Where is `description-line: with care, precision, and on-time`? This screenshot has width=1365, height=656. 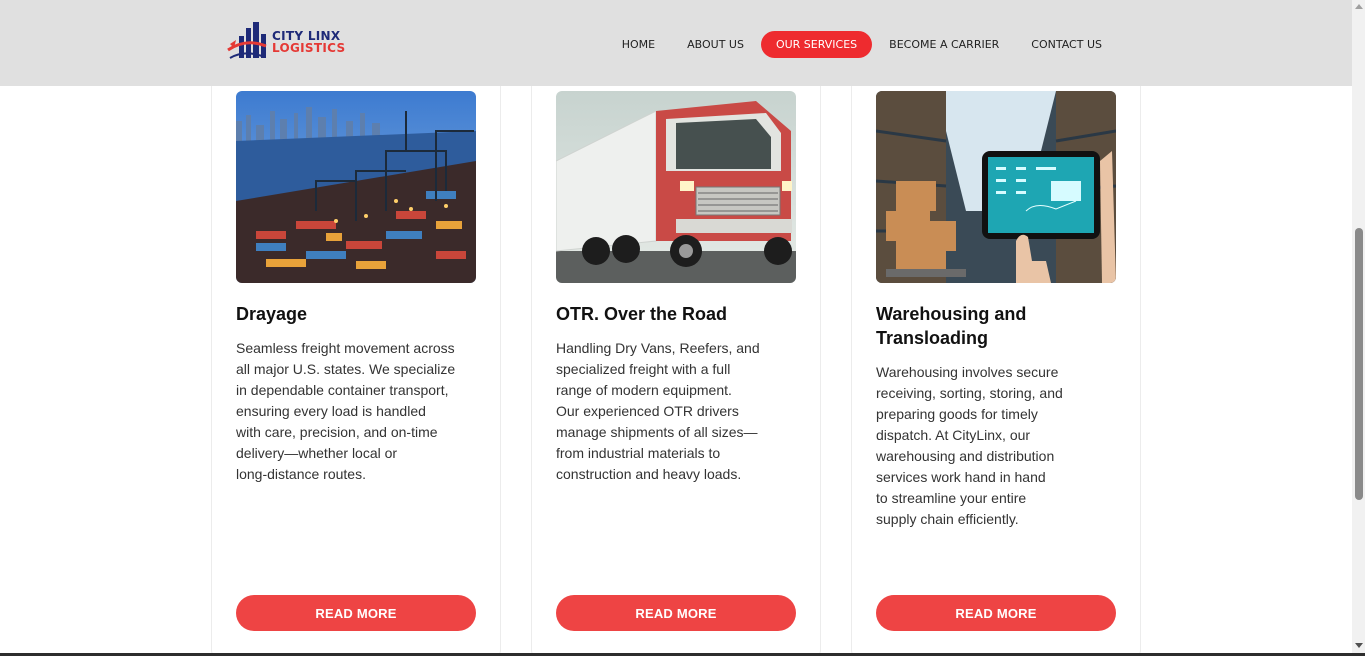
description-line: with care, precision, and on-time is located at coordinates (337, 432).